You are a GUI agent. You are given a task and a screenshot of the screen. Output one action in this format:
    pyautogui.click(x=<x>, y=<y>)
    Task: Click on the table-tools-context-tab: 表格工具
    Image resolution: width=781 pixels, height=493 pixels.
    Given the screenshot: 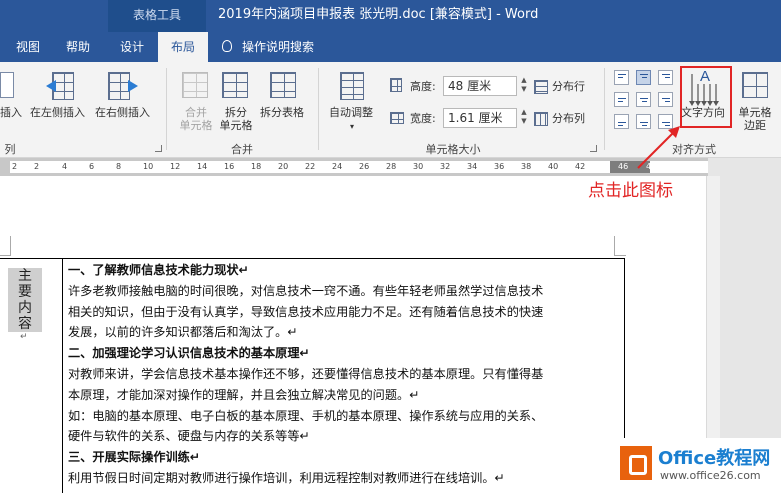 What is the action you would take?
    pyautogui.click(x=157, y=16)
    